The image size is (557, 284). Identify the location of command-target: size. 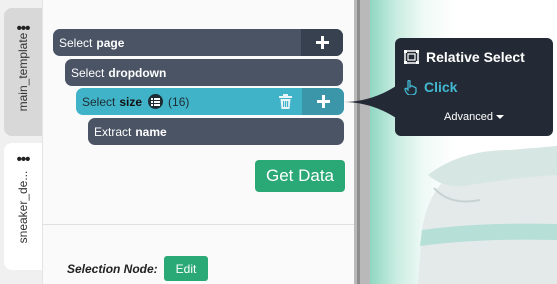
(131, 101).